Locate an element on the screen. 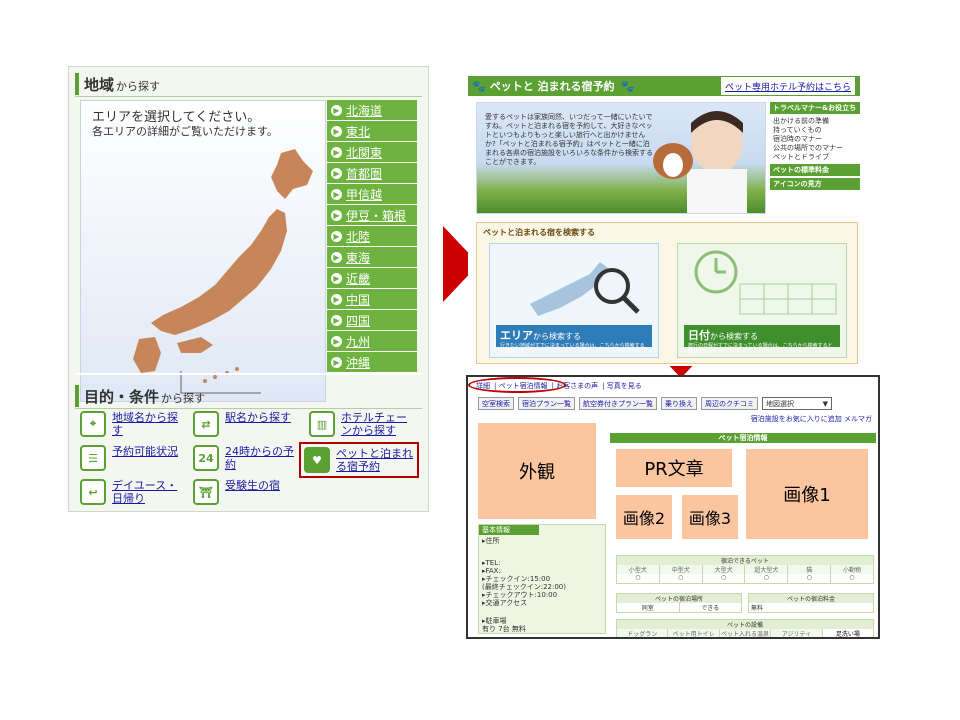 This screenshot has height=720, width=960. menu-heading: アイコンの見方 is located at coordinates (815, 184).